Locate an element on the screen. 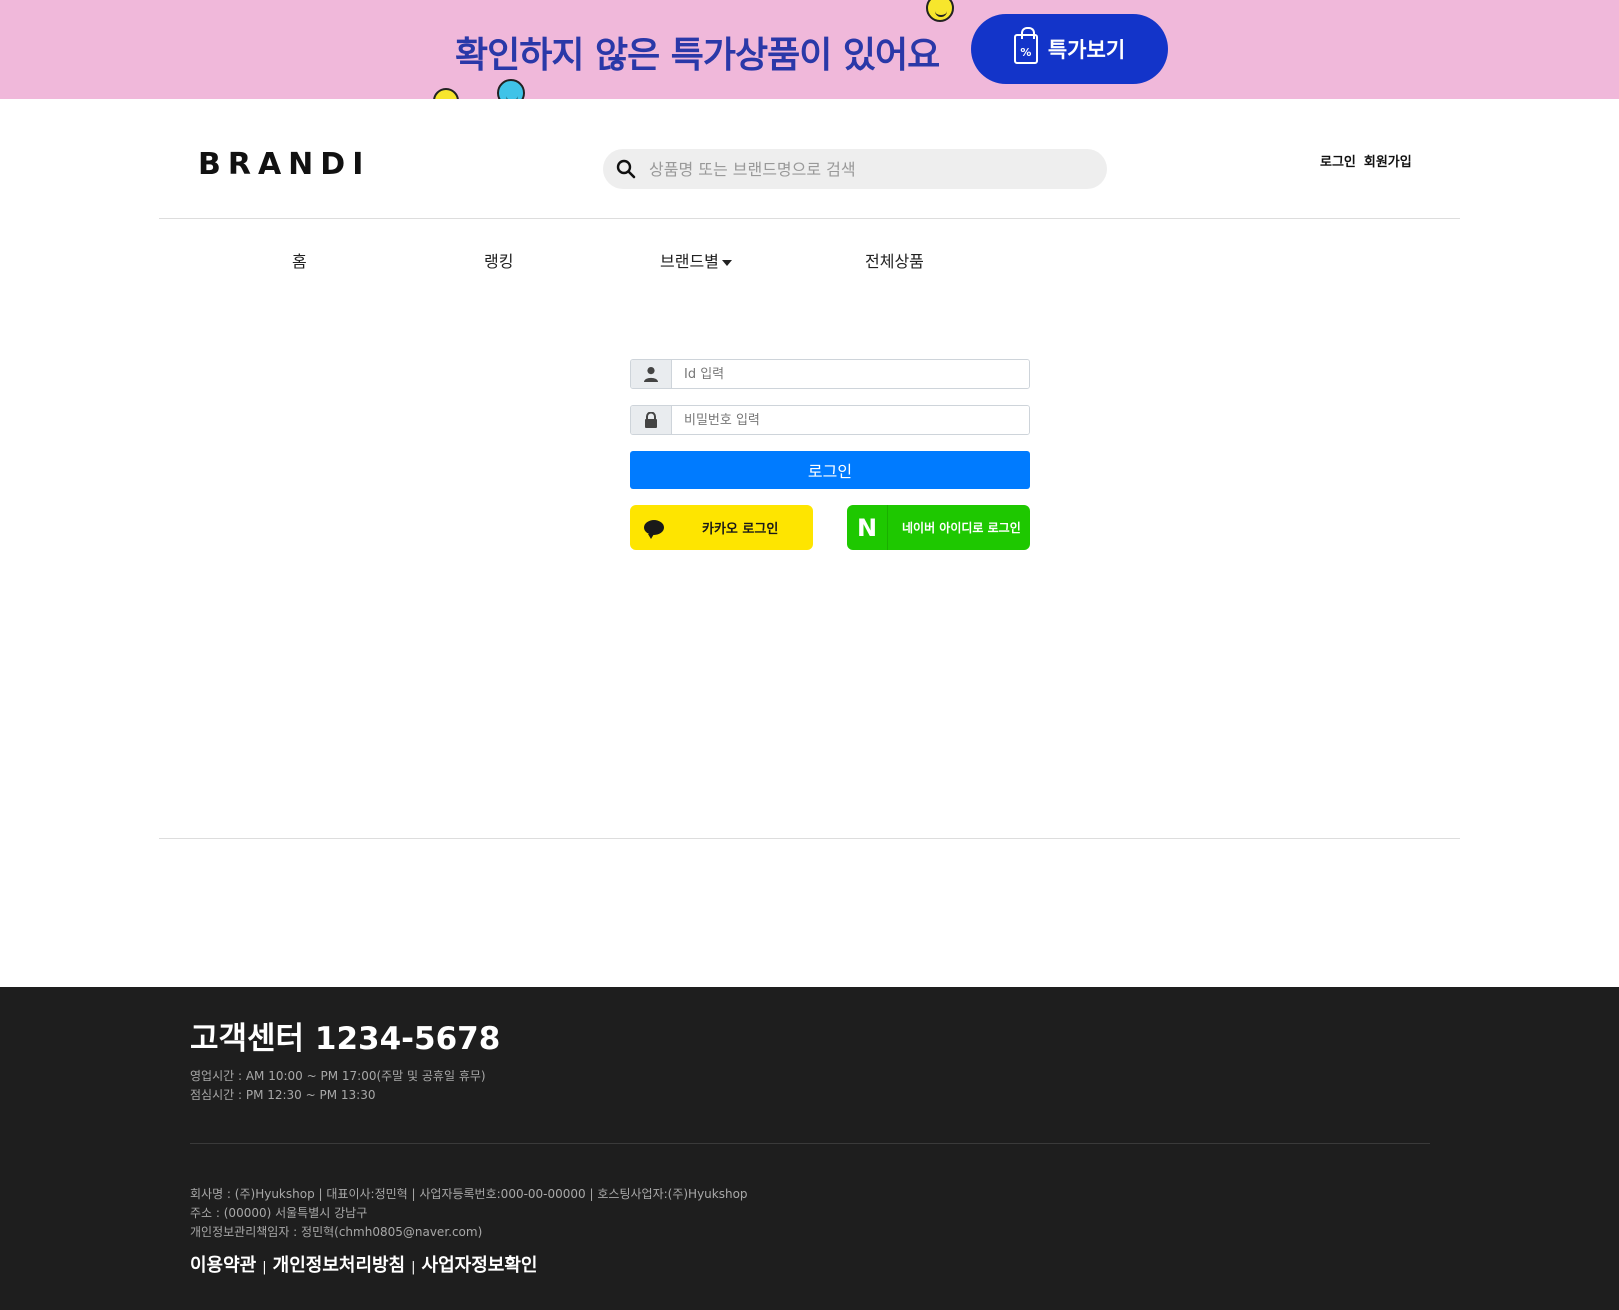 The height and width of the screenshot is (1310, 1619). main-nav: 홈 랭킹 브랜드별 전체상품 is located at coordinates (809, 260).